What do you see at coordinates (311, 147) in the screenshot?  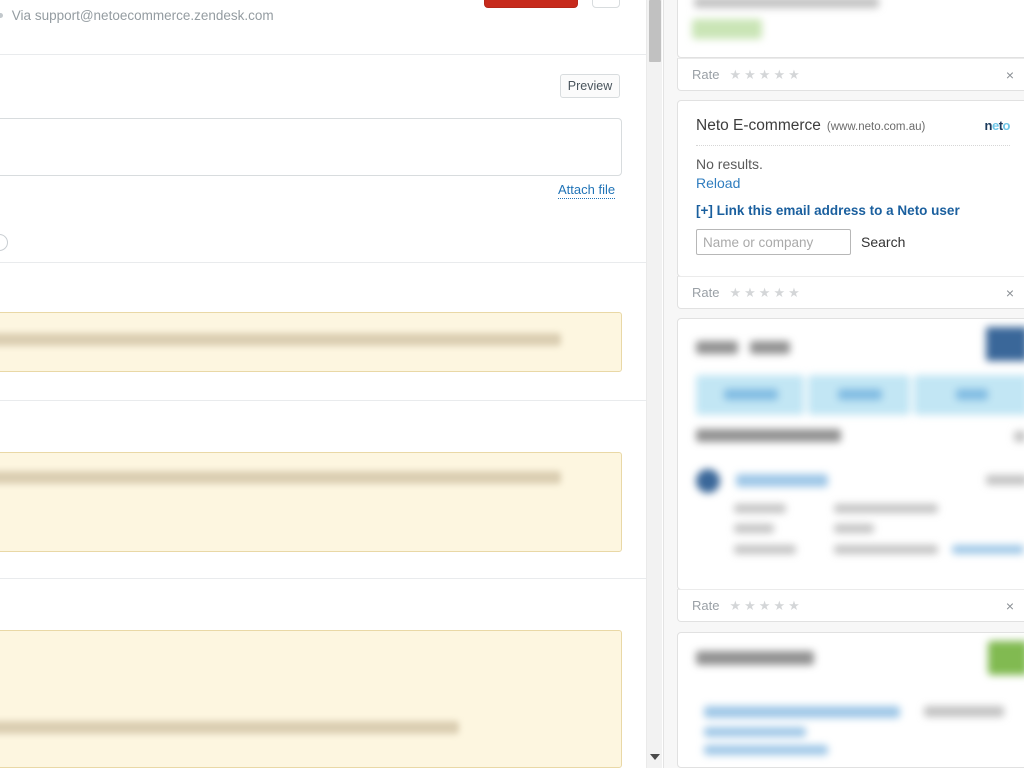 I see `comment-composer-input` at bounding box center [311, 147].